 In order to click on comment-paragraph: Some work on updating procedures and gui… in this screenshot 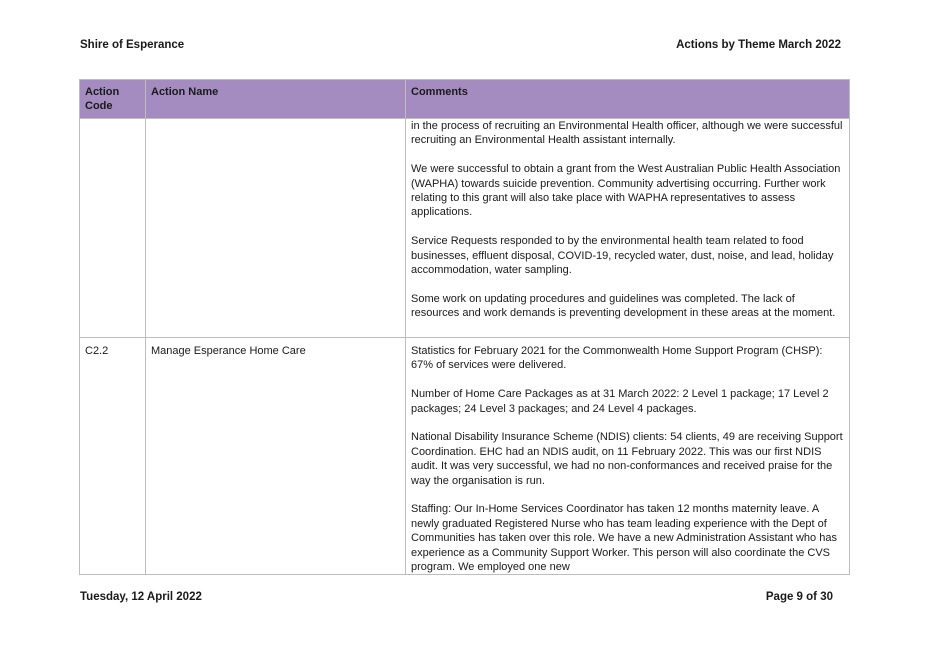, I will do `click(623, 306)`.